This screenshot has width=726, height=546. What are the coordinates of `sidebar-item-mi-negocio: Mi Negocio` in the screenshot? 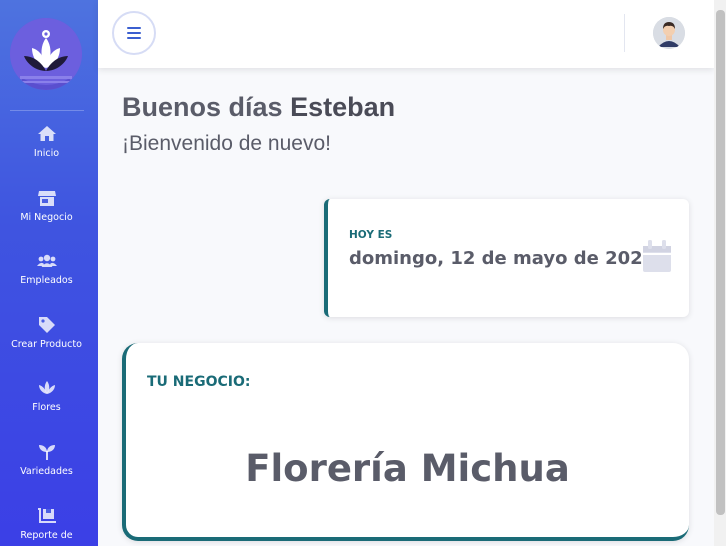 It's located at (46, 214).